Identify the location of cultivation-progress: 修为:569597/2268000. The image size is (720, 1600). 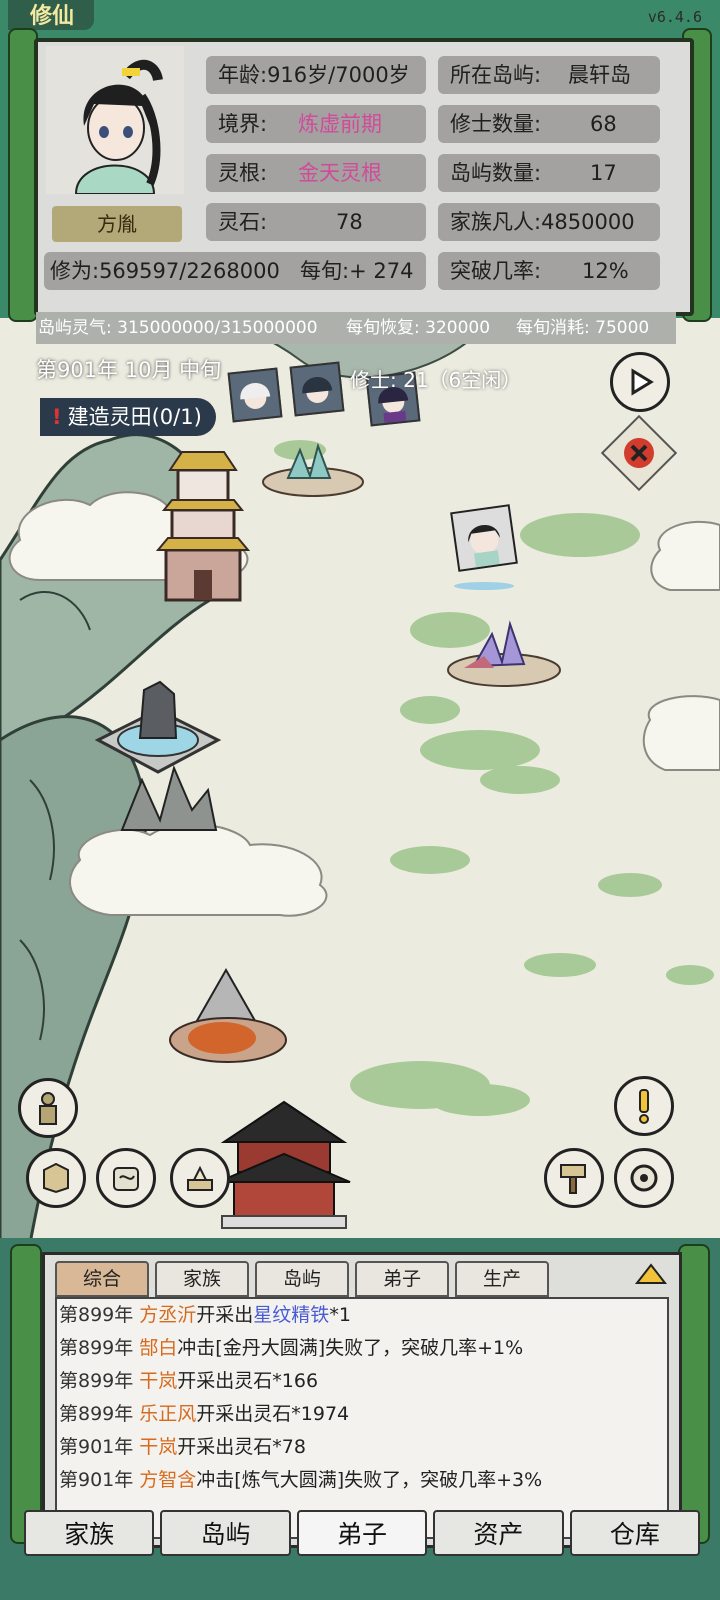
(165, 271).